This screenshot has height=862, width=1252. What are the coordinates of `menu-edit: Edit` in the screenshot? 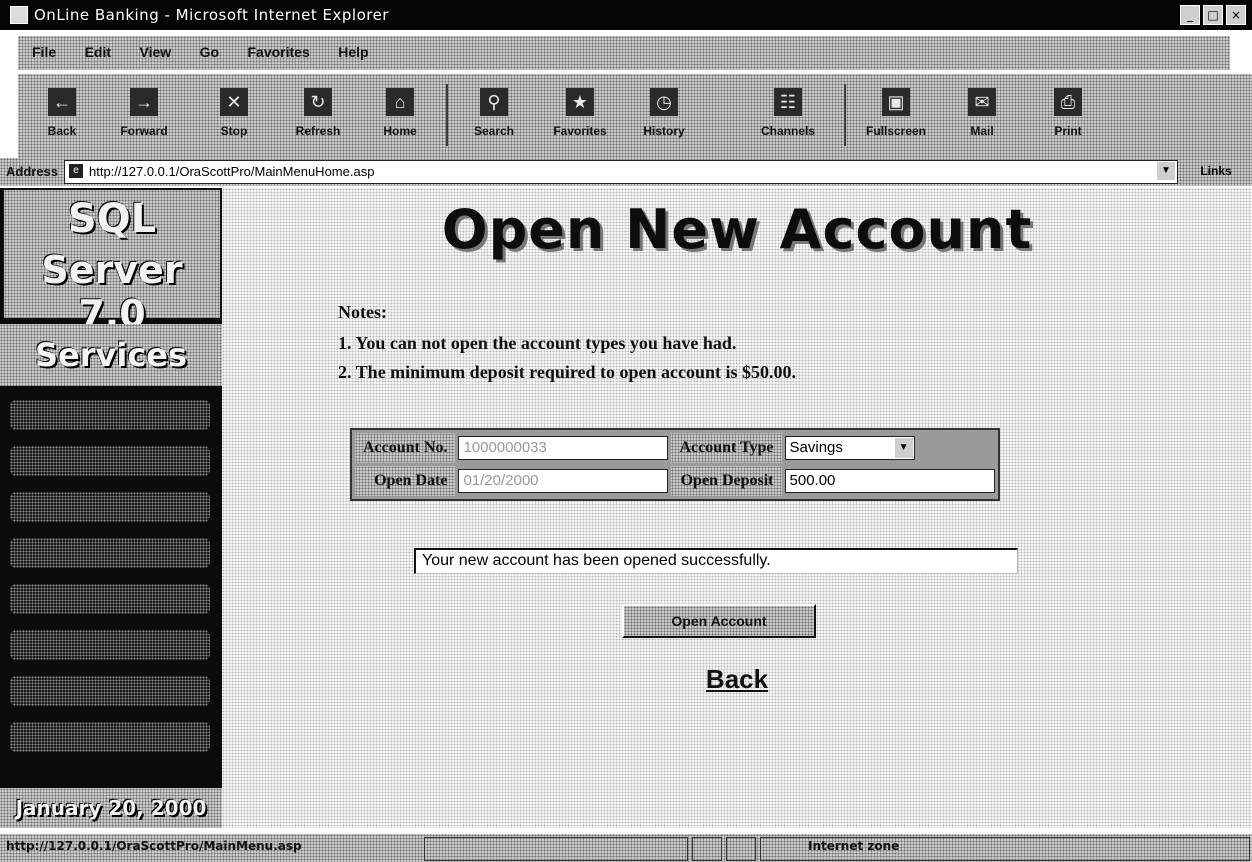 It's located at (98, 52).